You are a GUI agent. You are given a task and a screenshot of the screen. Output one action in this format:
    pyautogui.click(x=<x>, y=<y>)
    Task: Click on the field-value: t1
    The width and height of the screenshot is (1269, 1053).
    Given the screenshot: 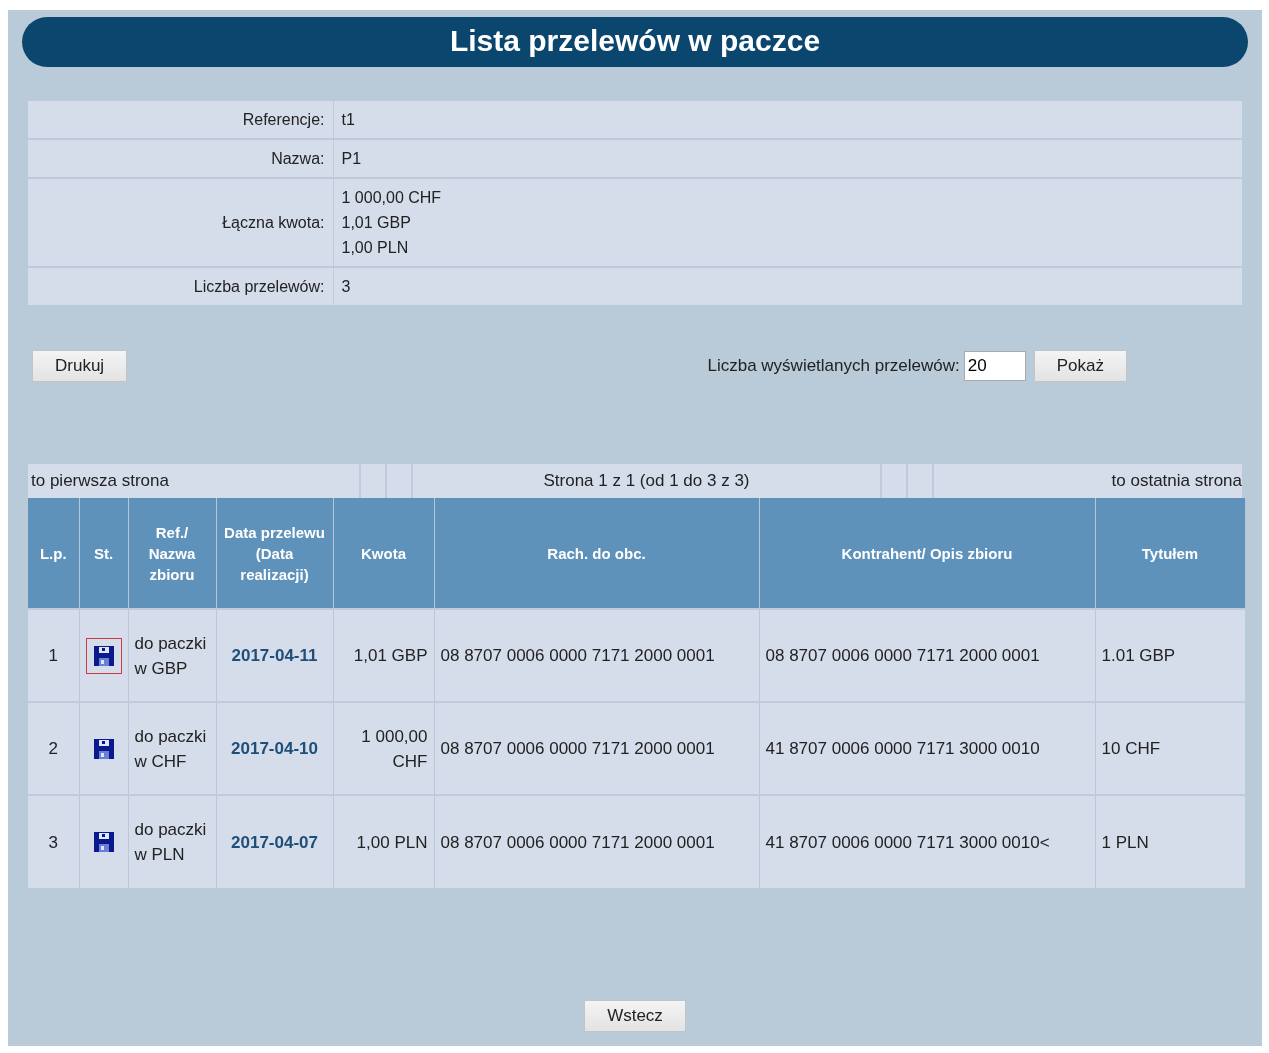 What is the action you would take?
    pyautogui.click(x=348, y=120)
    